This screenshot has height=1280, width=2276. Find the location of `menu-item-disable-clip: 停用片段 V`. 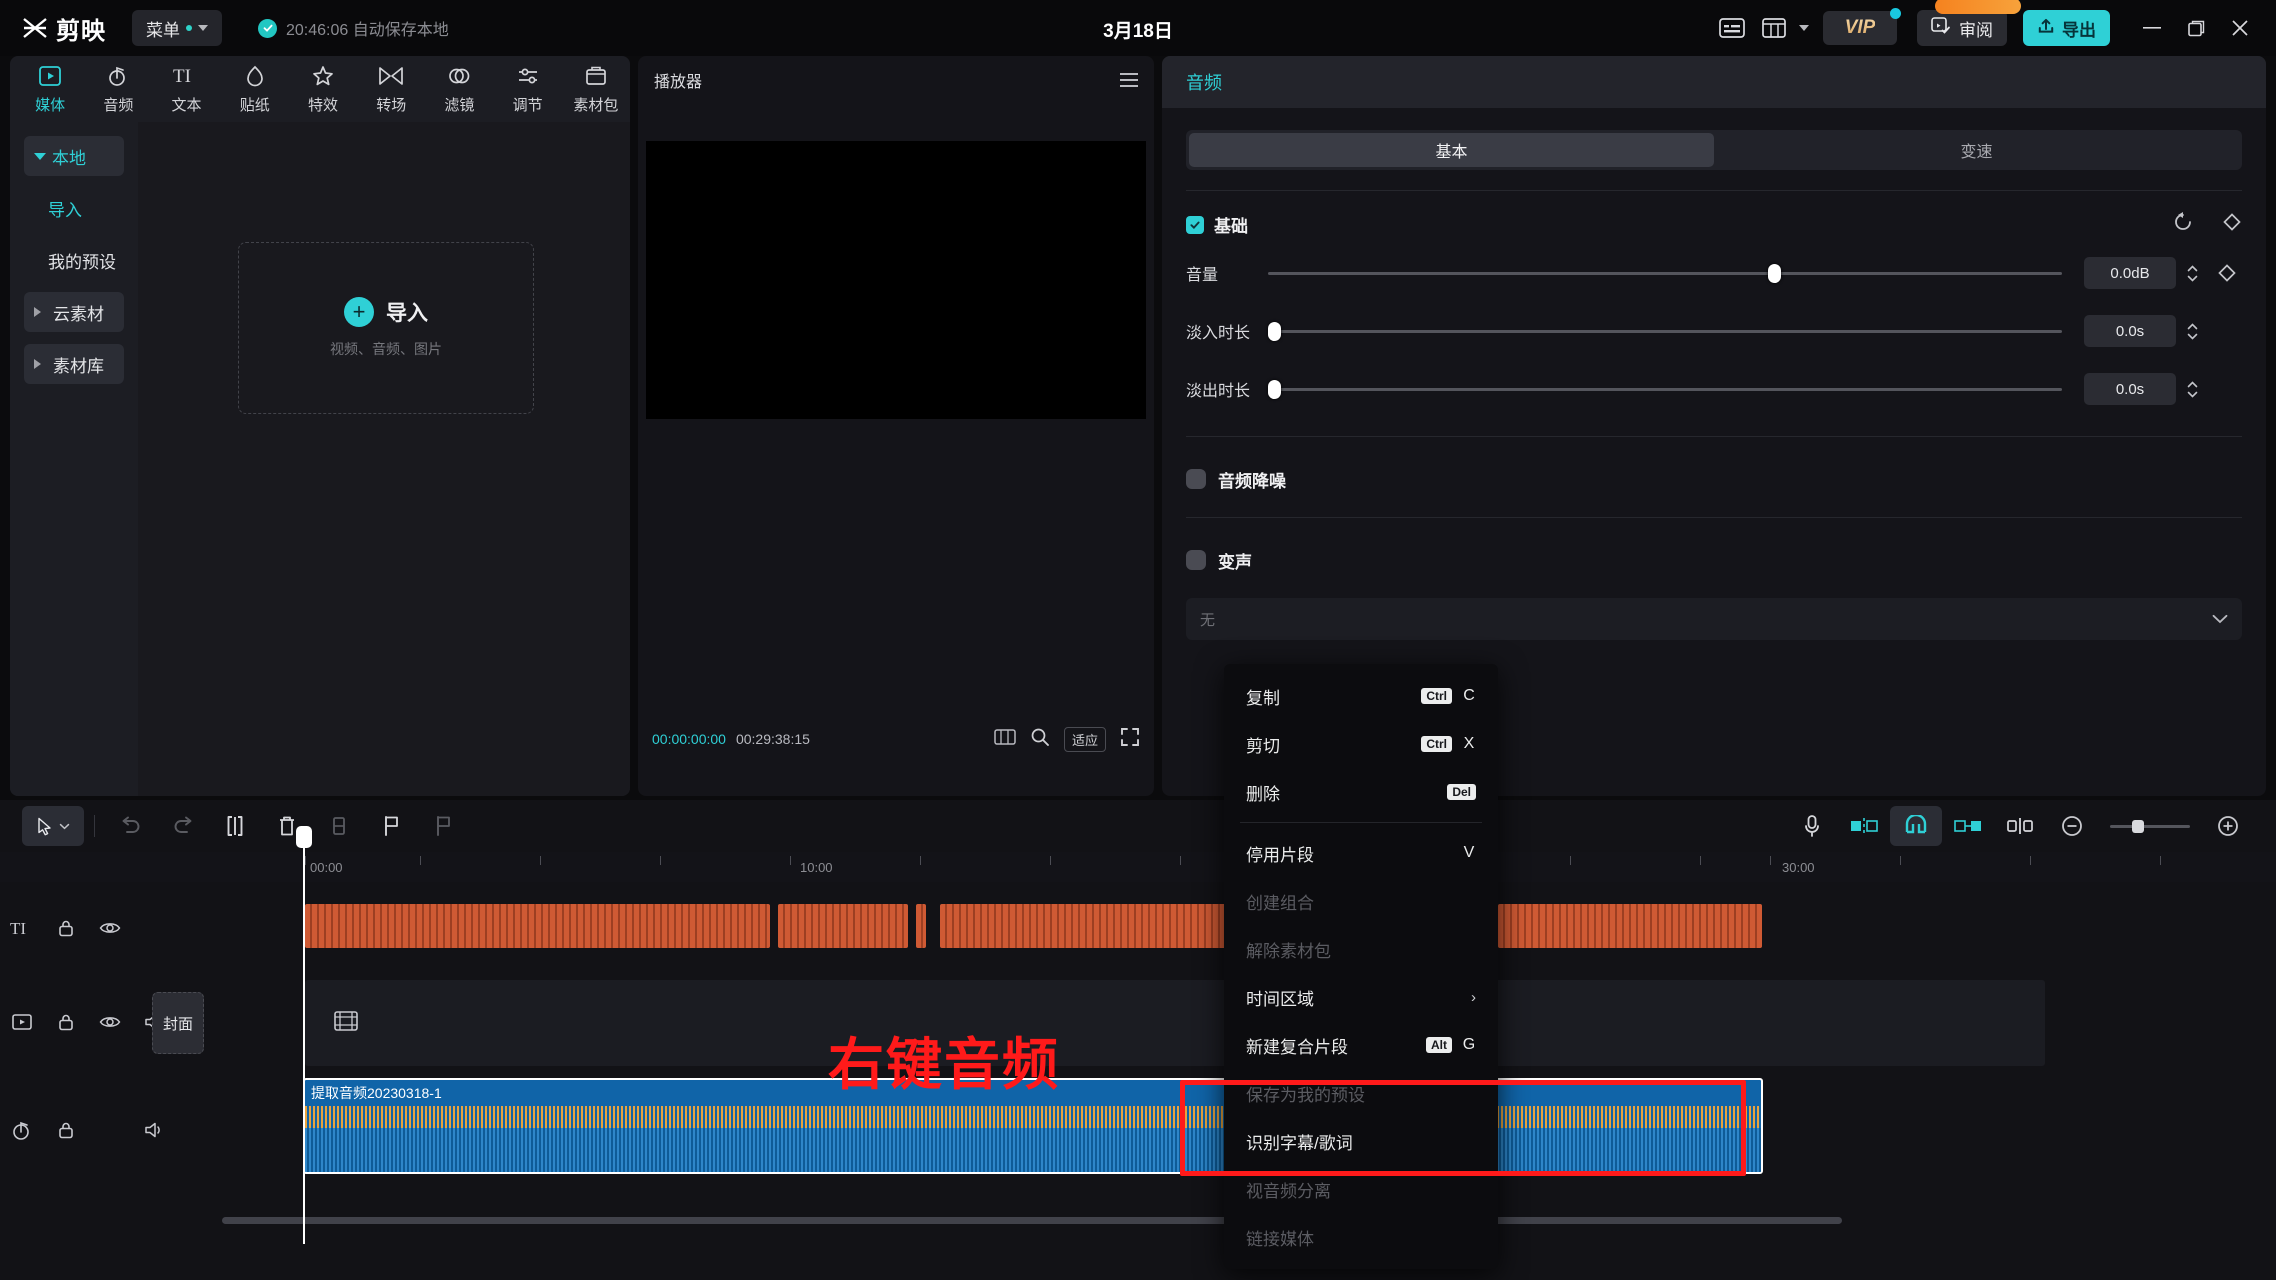

menu-item-disable-clip: 停用片段 V is located at coordinates (1361, 853).